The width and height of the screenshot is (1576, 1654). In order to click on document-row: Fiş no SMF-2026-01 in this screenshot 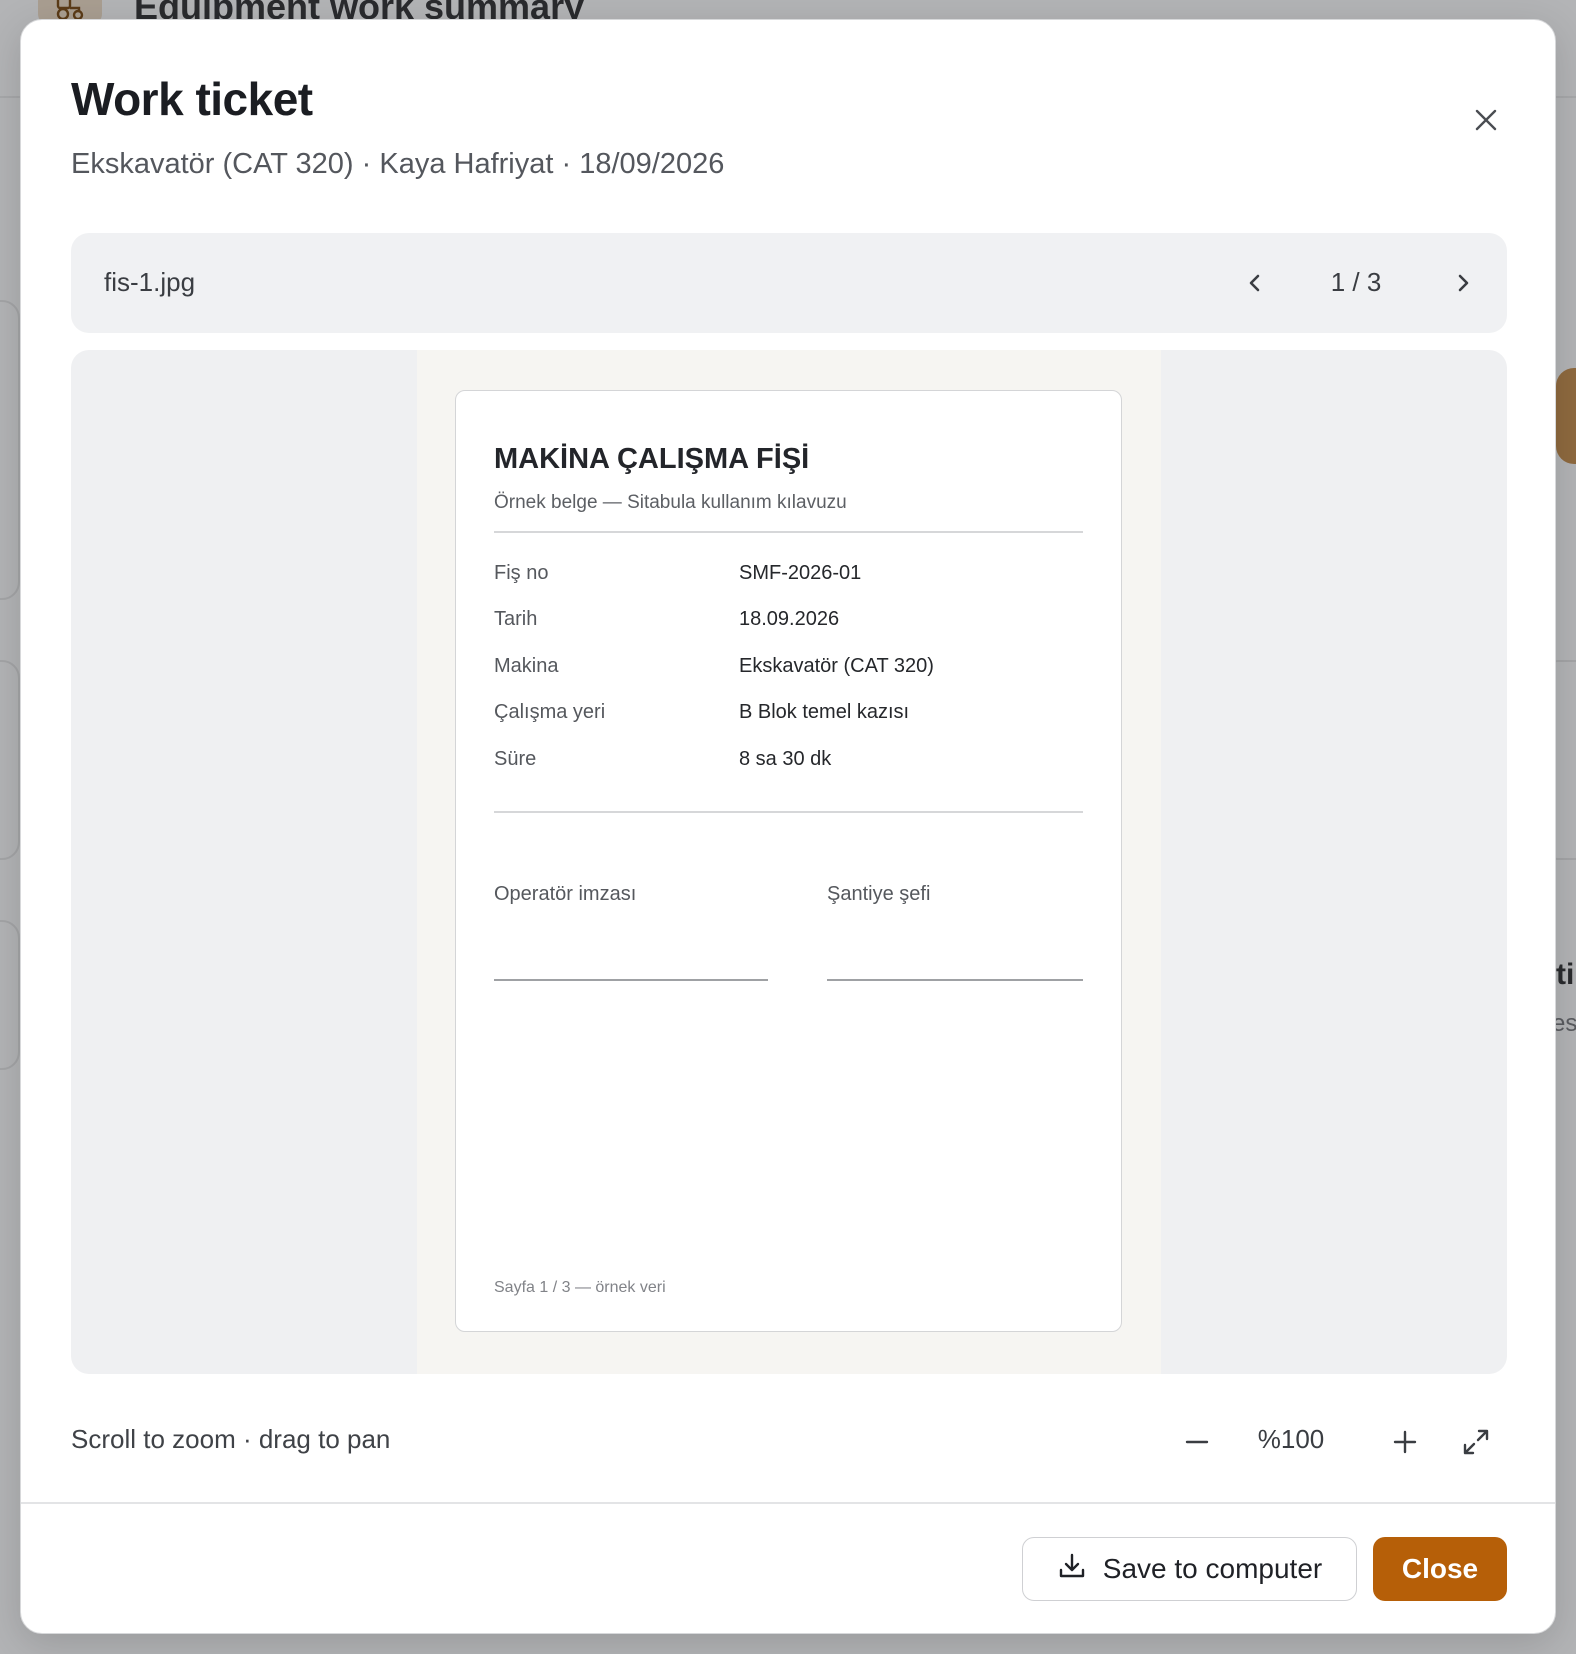, I will do `click(788, 577)`.